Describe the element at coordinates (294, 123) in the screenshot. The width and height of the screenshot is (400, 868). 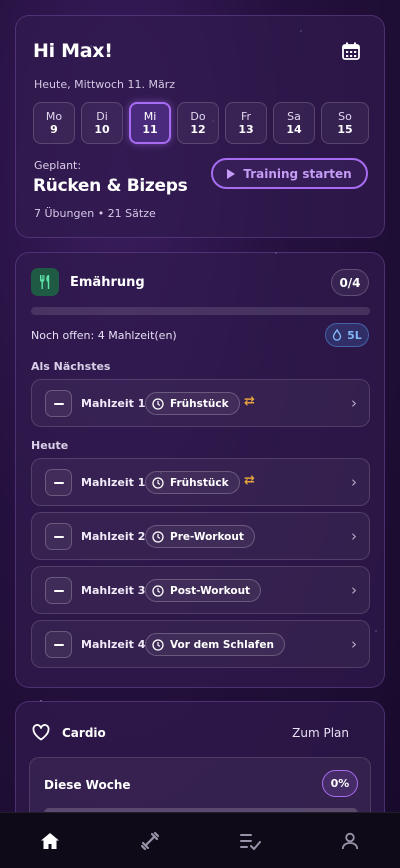
I see `day-sa: Sa 14` at that location.